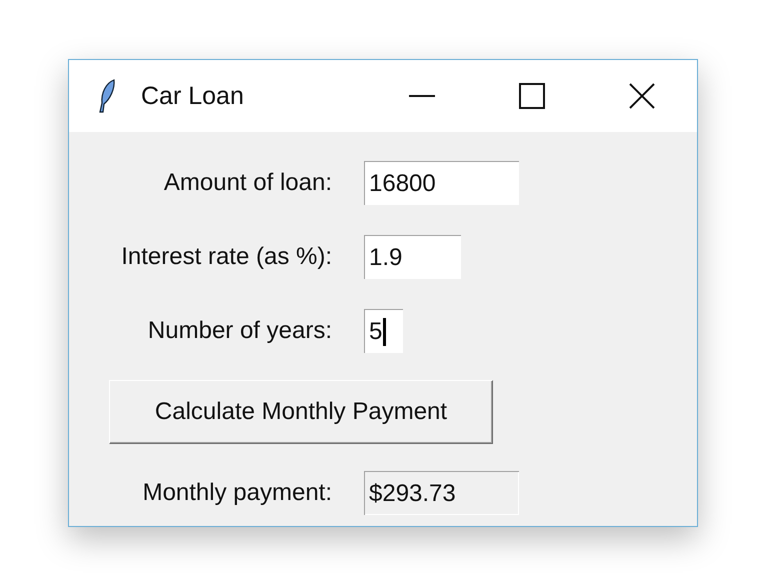  What do you see at coordinates (422, 96) in the screenshot?
I see `minimize-icon` at bounding box center [422, 96].